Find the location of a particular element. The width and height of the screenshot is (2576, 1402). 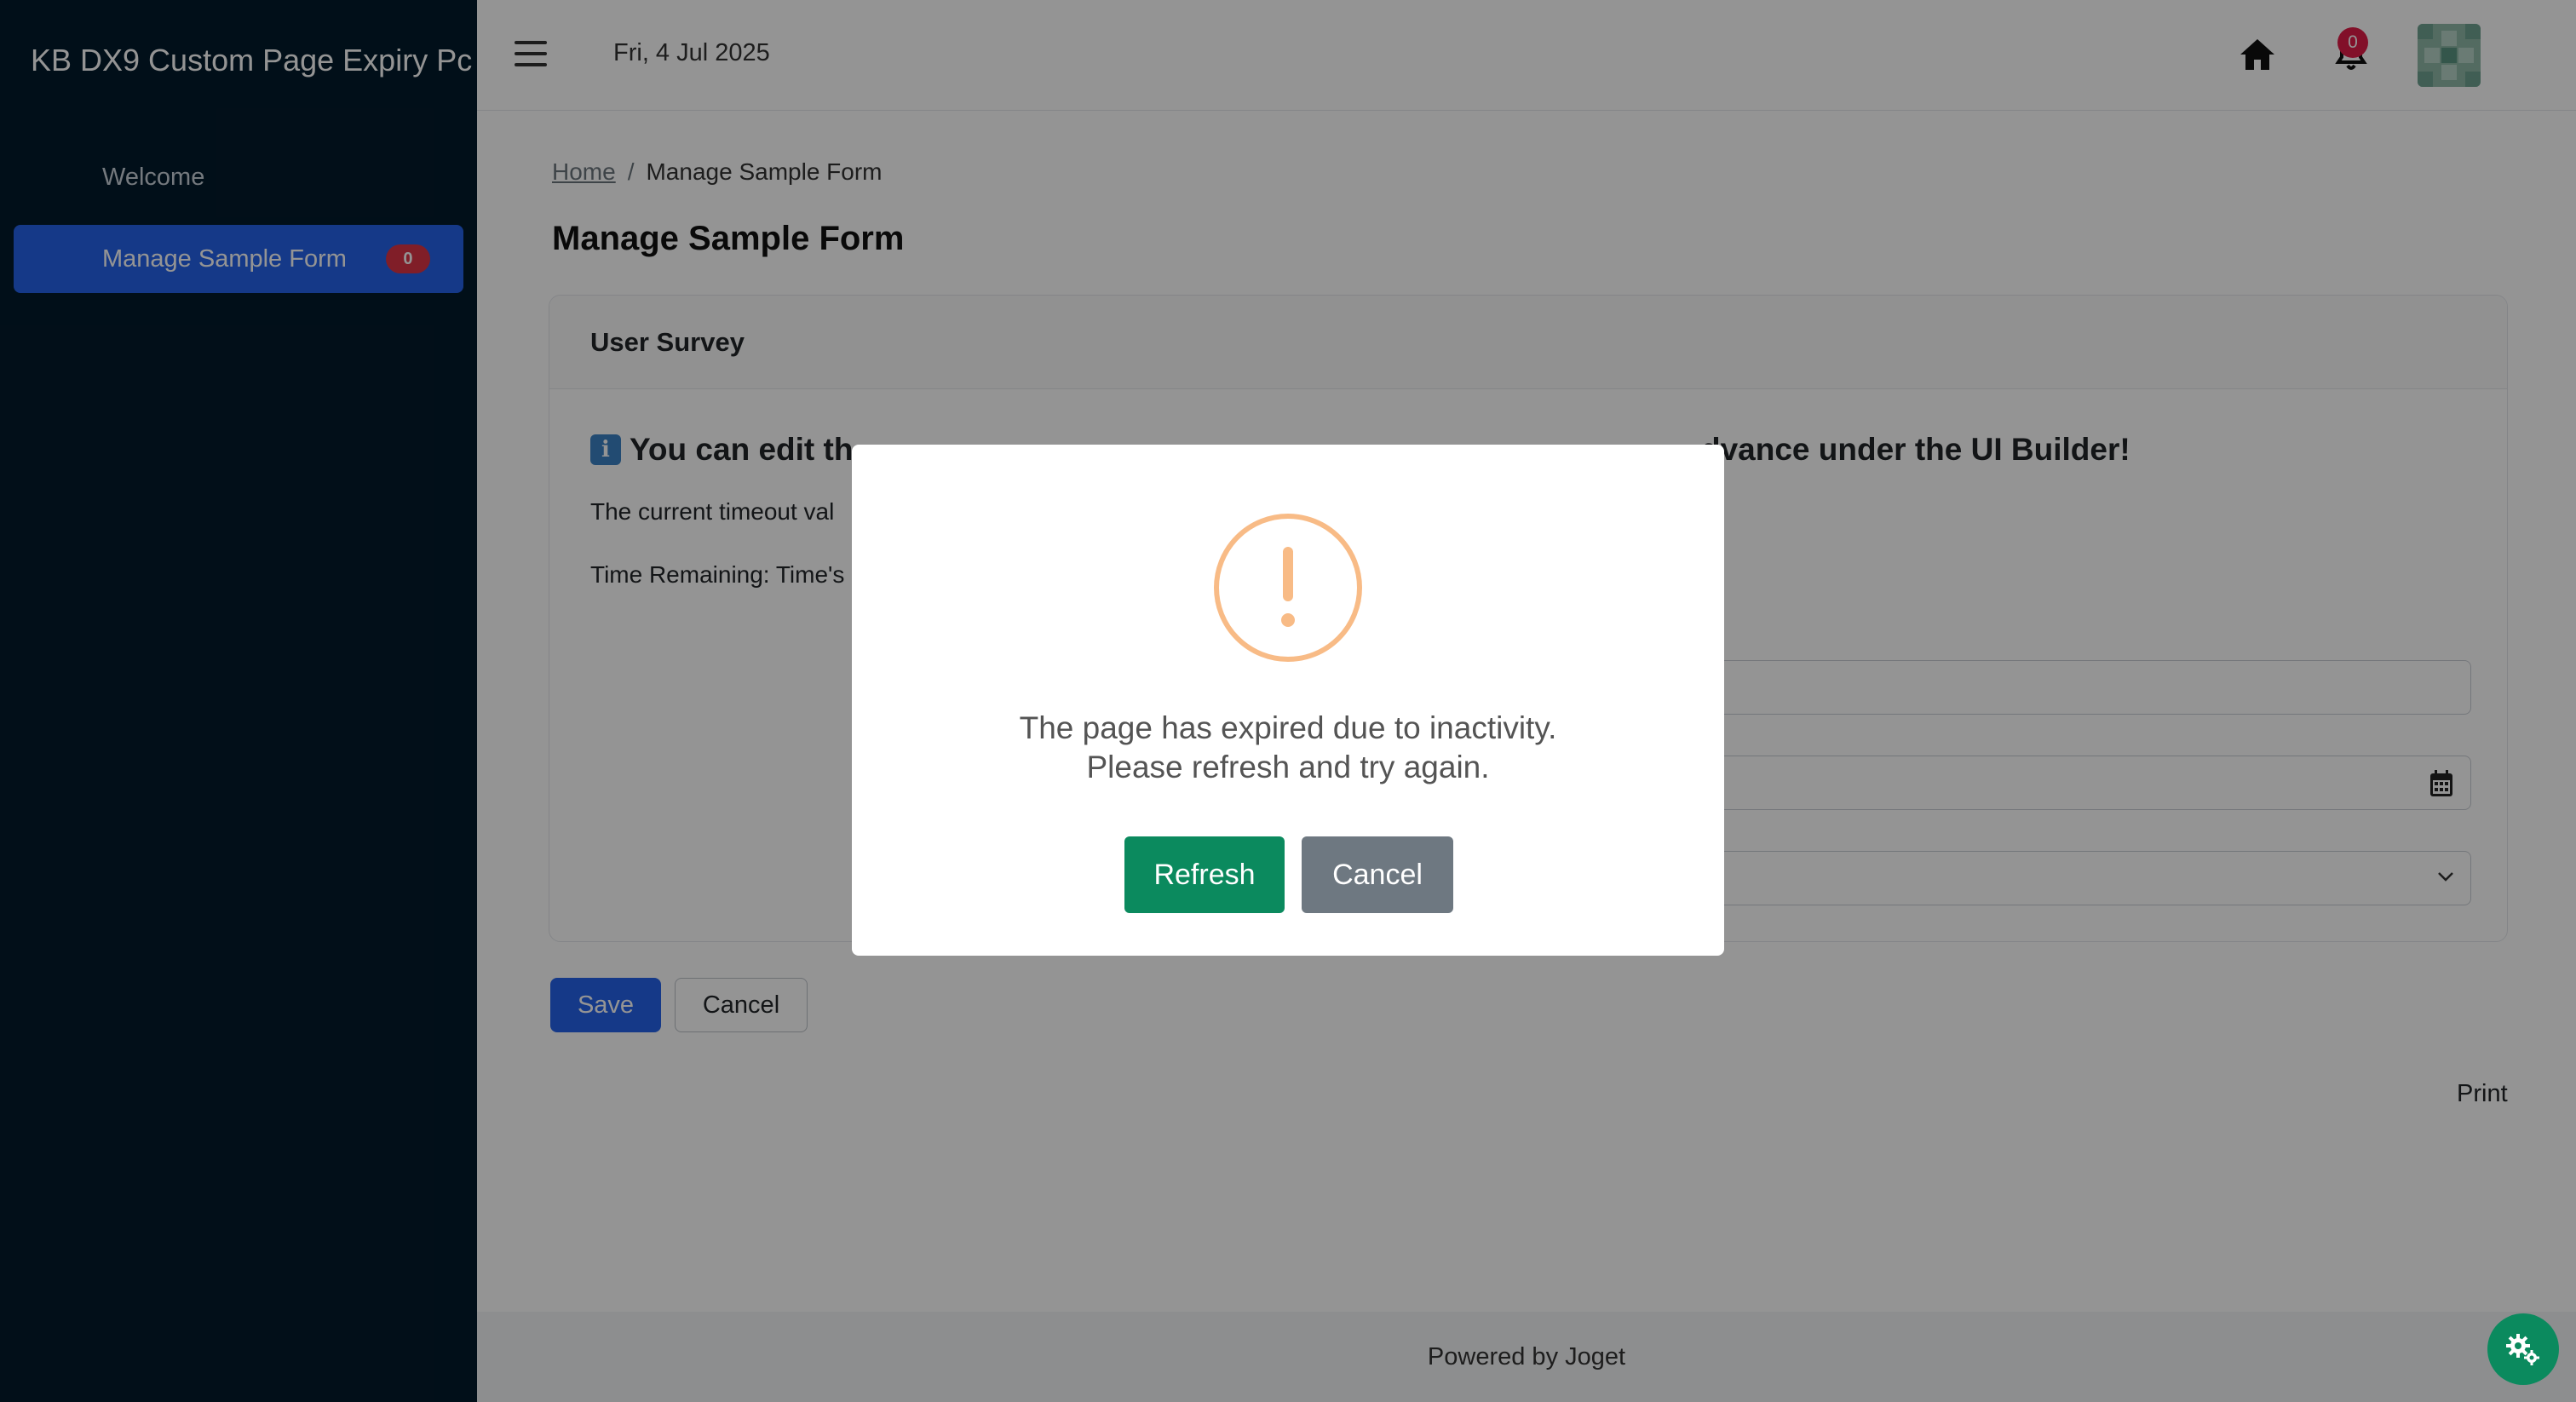

refresh-button: Refresh is located at coordinates (1204, 874).